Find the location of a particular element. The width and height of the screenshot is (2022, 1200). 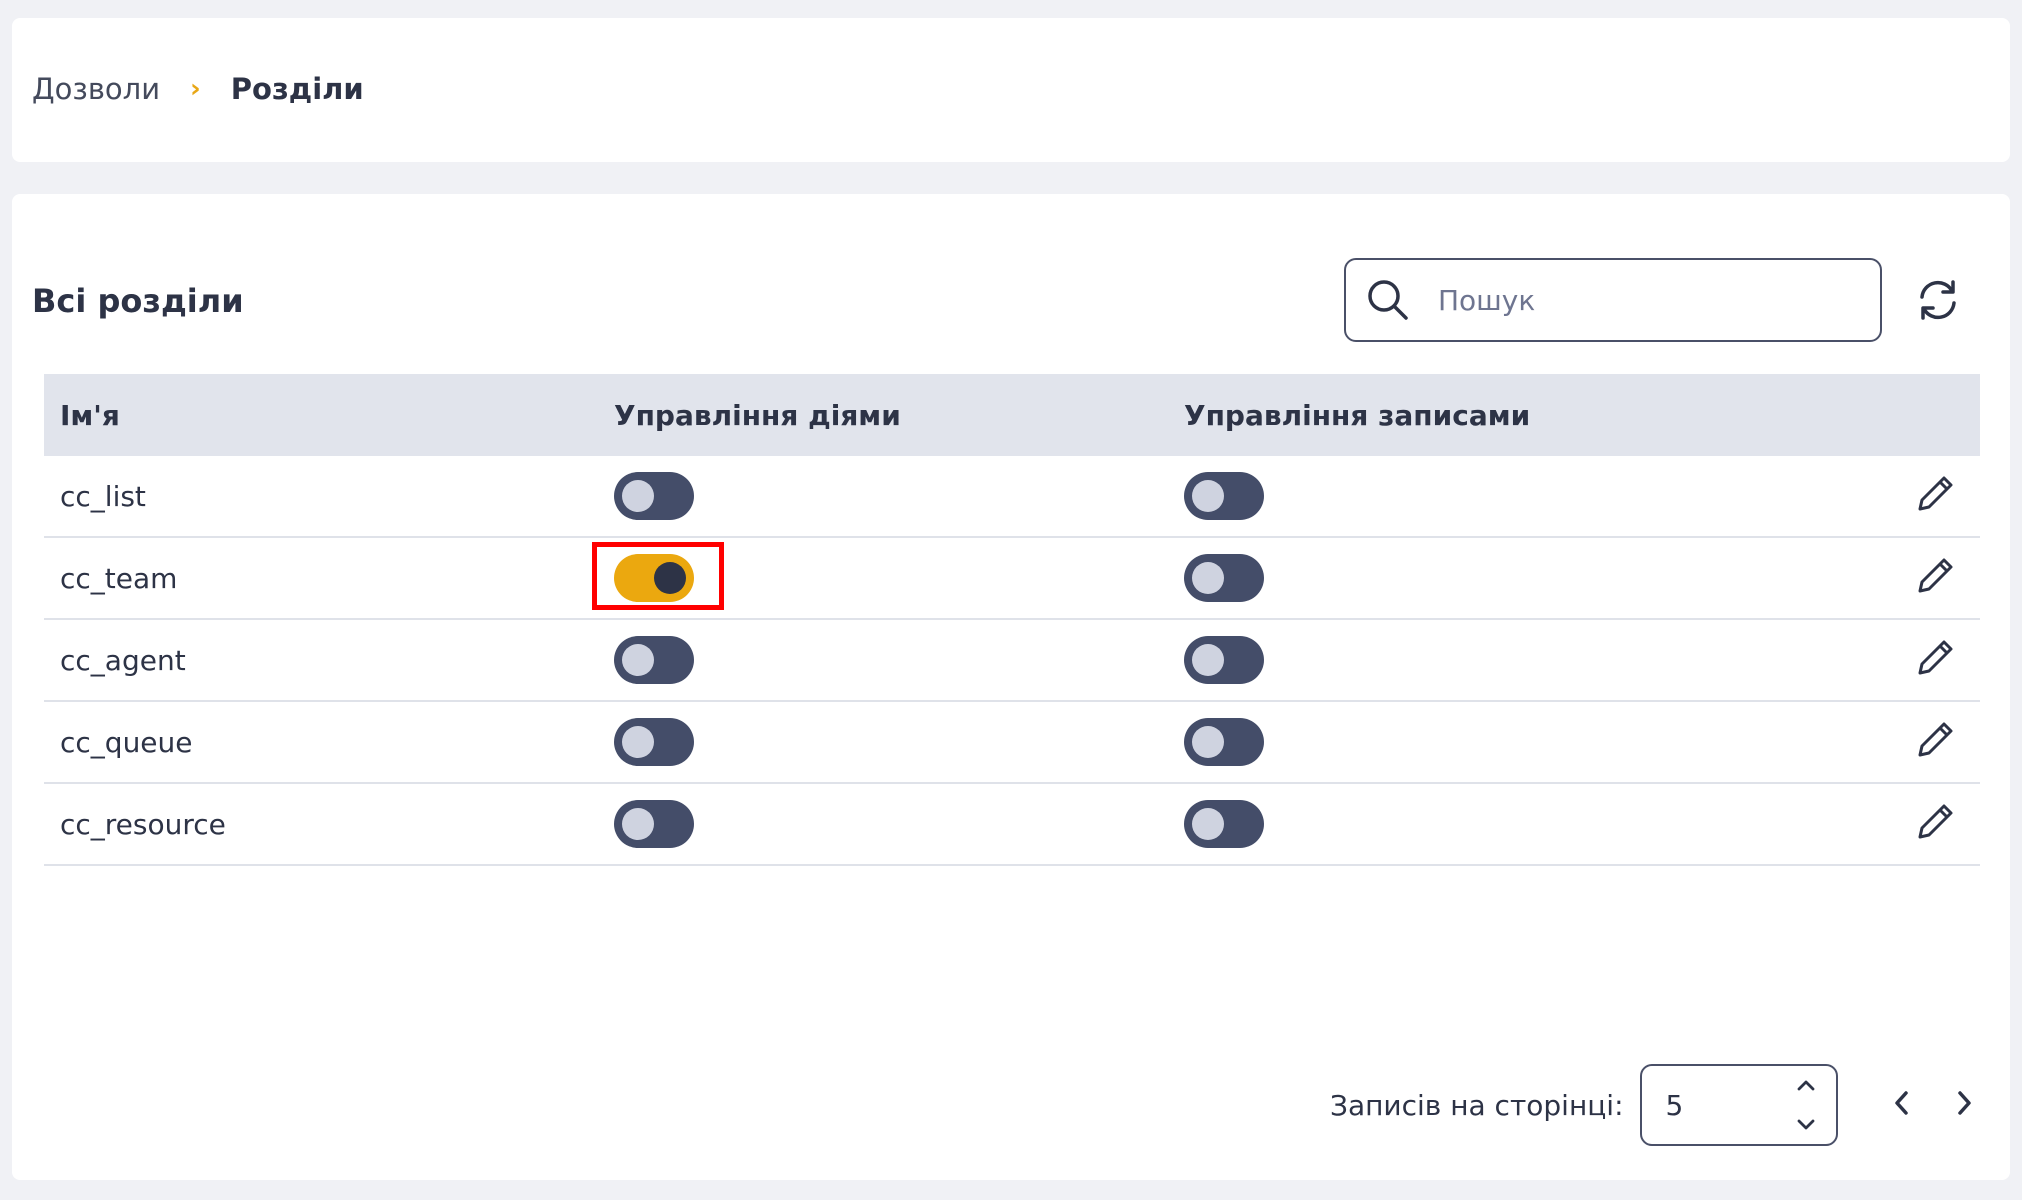

page-title: Всі розділи is located at coordinates (138, 301).